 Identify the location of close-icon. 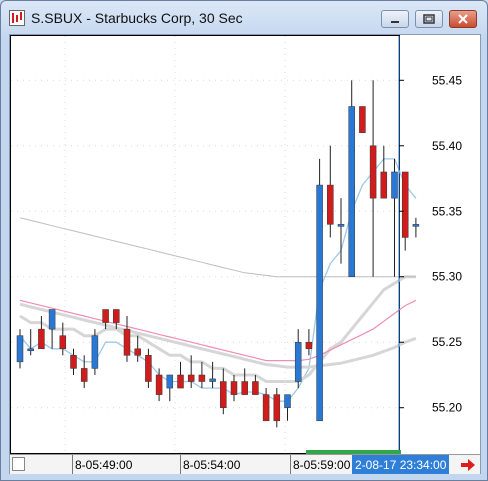
(463, 19).